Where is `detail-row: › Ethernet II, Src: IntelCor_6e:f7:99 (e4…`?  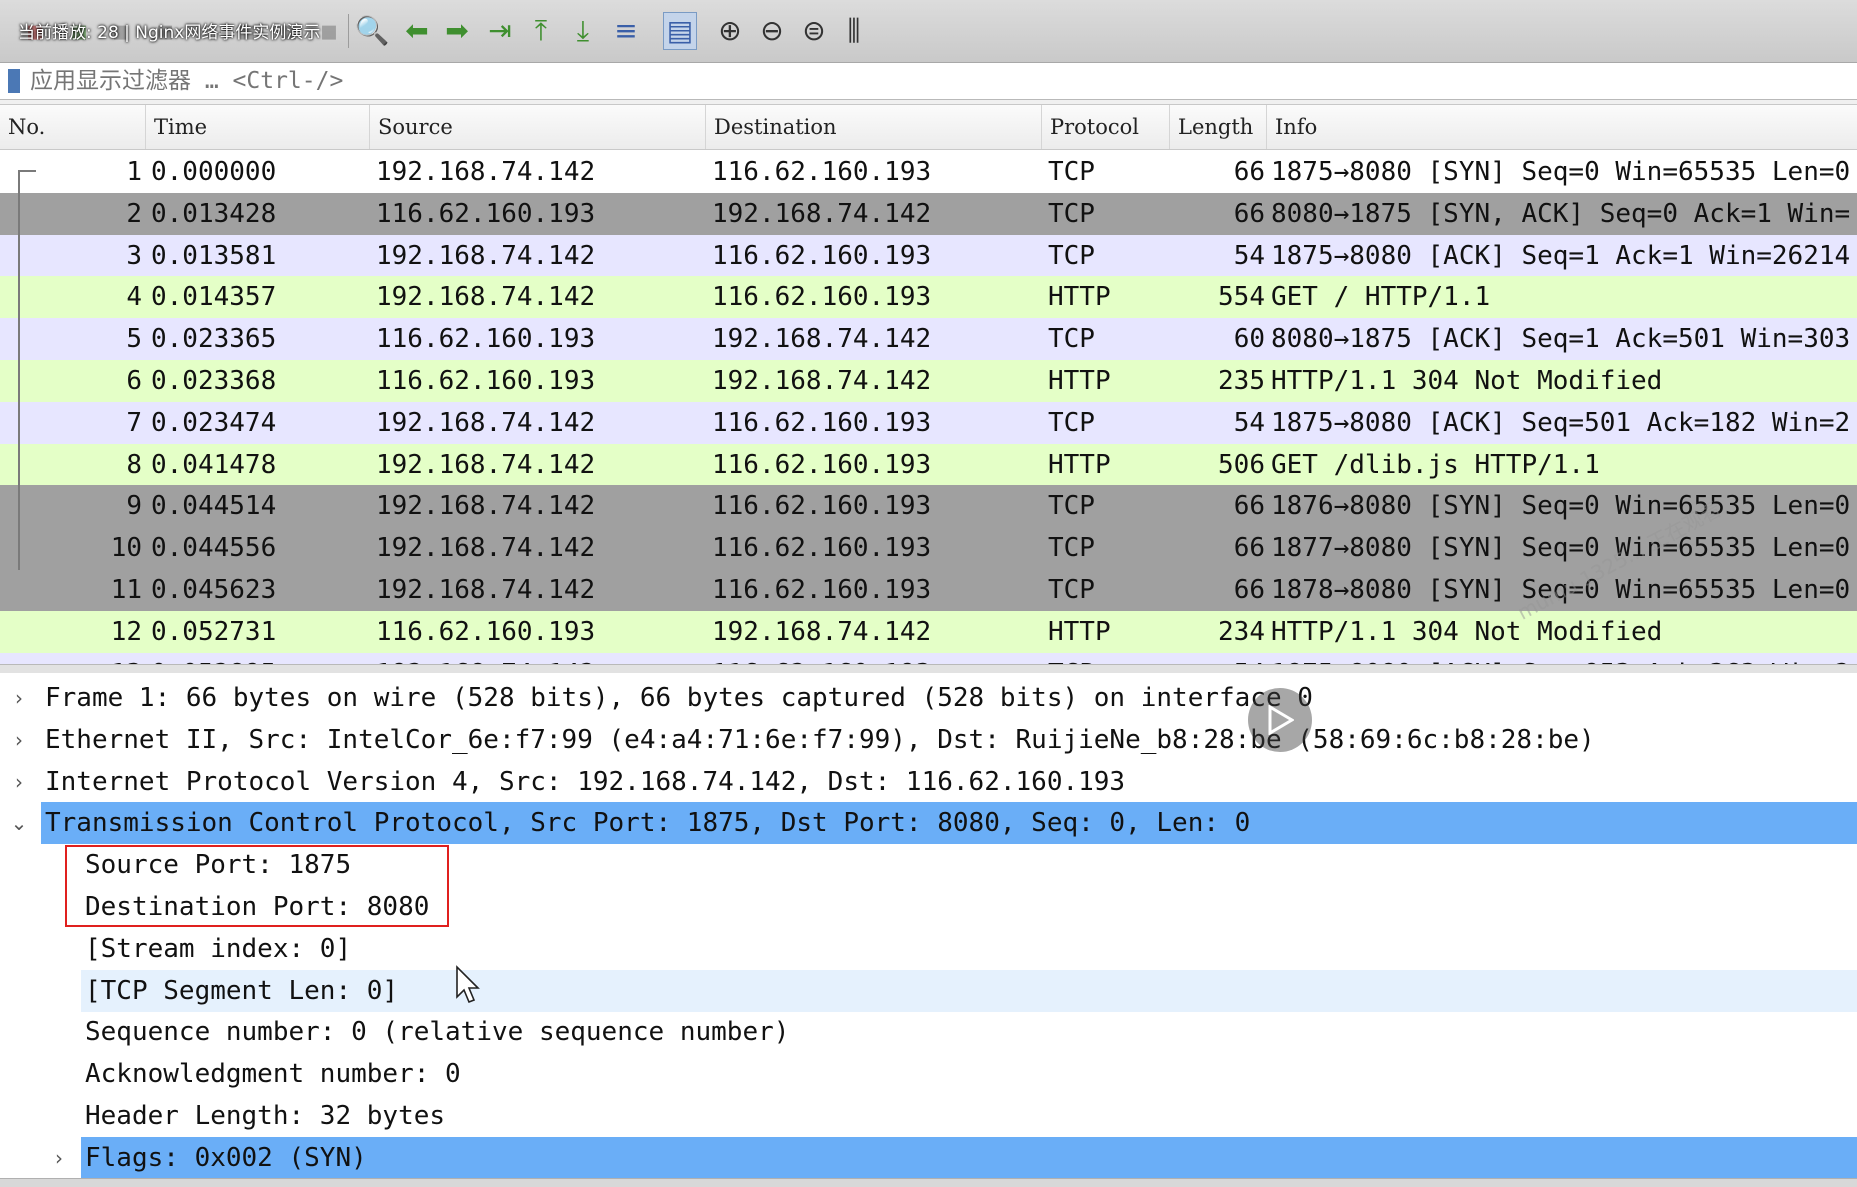 detail-row: › Ethernet II, Src: IntelCor_6e:f7:99 (e4… is located at coordinates (928, 740).